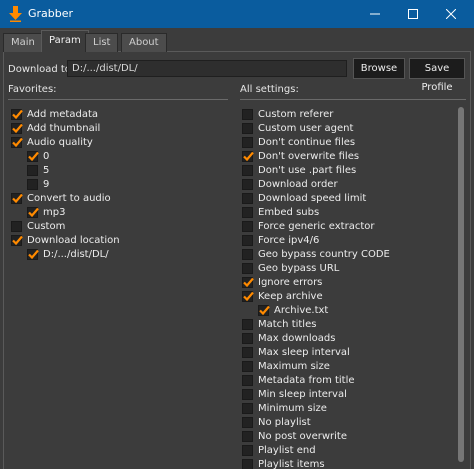  Describe the element at coordinates (269, 89) in the screenshot. I see `all-settings-label: All settings:` at that location.